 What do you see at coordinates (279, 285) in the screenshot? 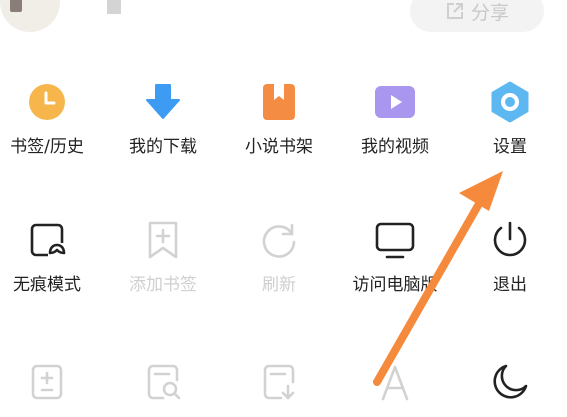
I see `menu-item-label: 刷新` at bounding box center [279, 285].